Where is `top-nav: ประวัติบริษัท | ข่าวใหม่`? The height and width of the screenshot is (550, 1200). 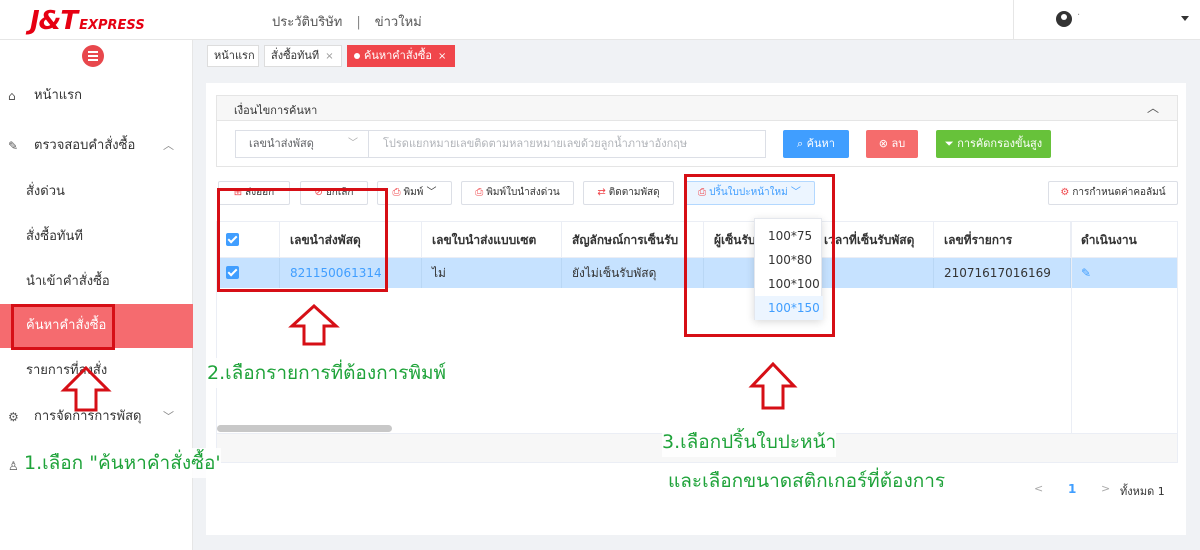 top-nav: ประวัติบริษัท | ข่าวใหม่ is located at coordinates (347, 21).